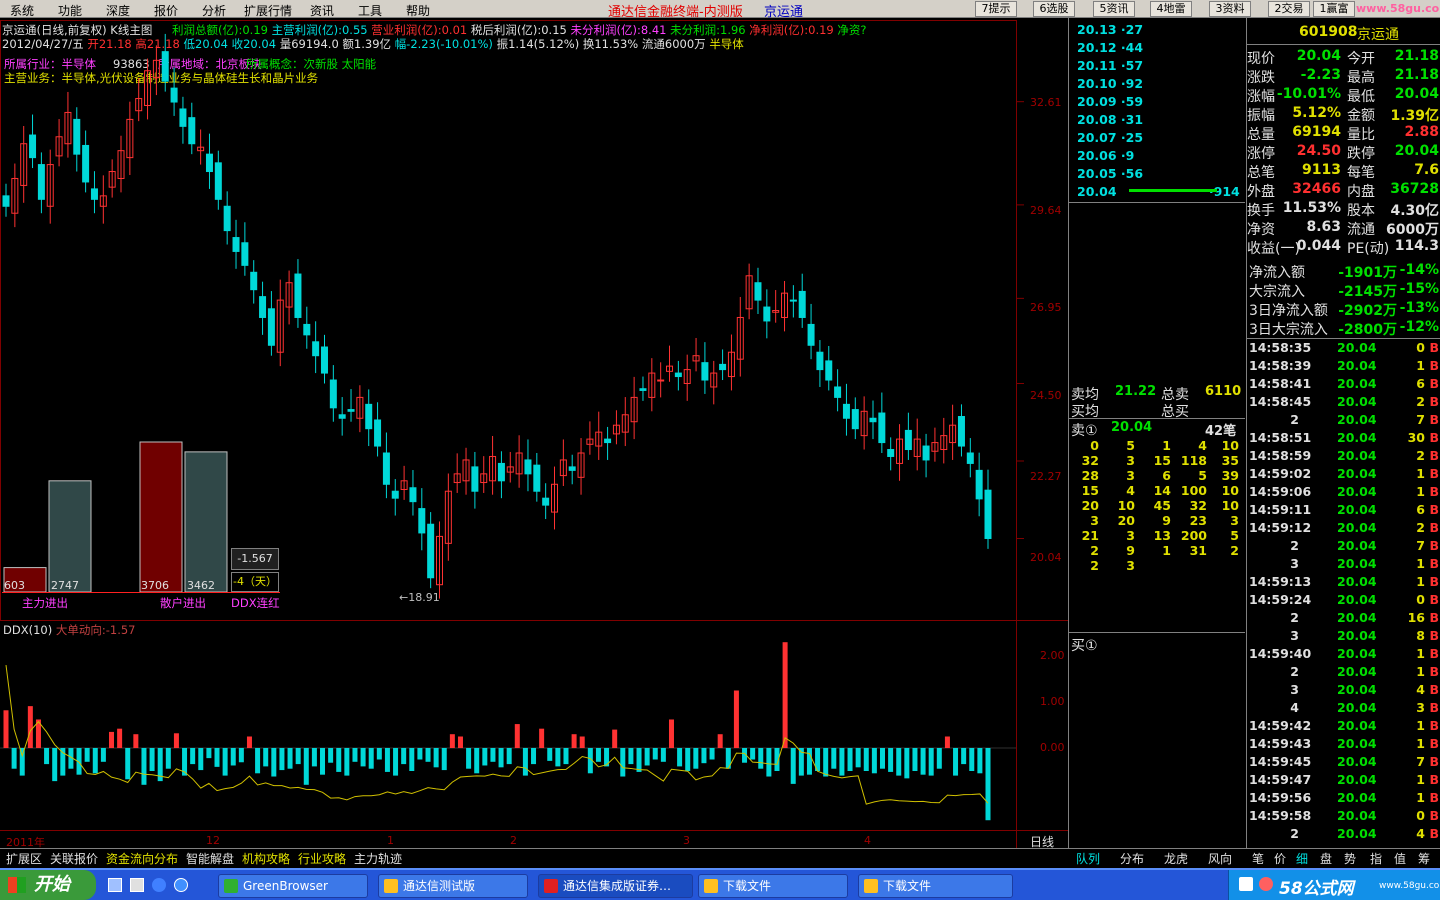 The width and height of the screenshot is (1440, 900). Describe the element at coordinates (70, 10) in the screenshot. I see `menu-function: 功能` at that location.